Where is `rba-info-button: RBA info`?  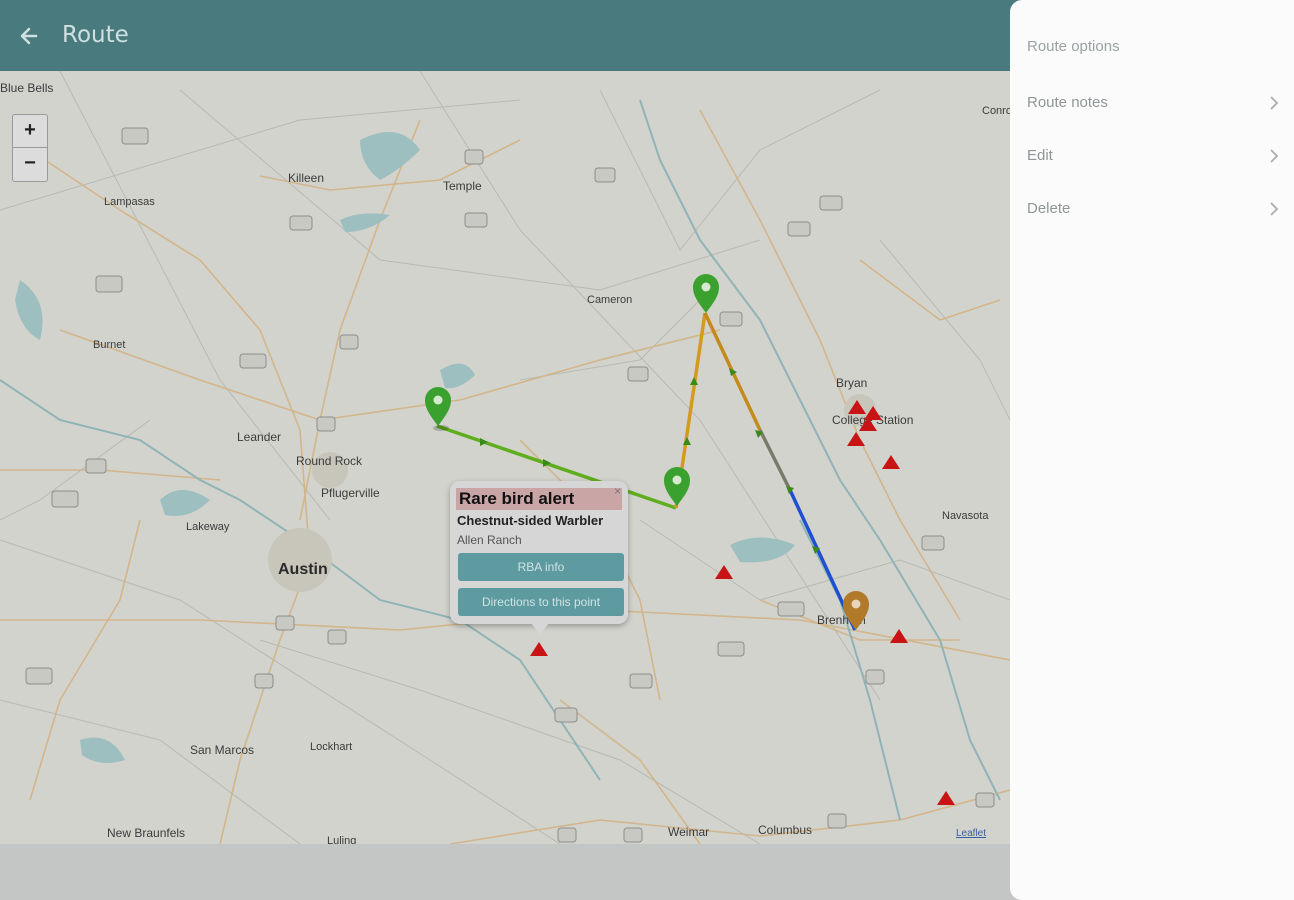
rba-info-button: RBA info is located at coordinates (541, 567).